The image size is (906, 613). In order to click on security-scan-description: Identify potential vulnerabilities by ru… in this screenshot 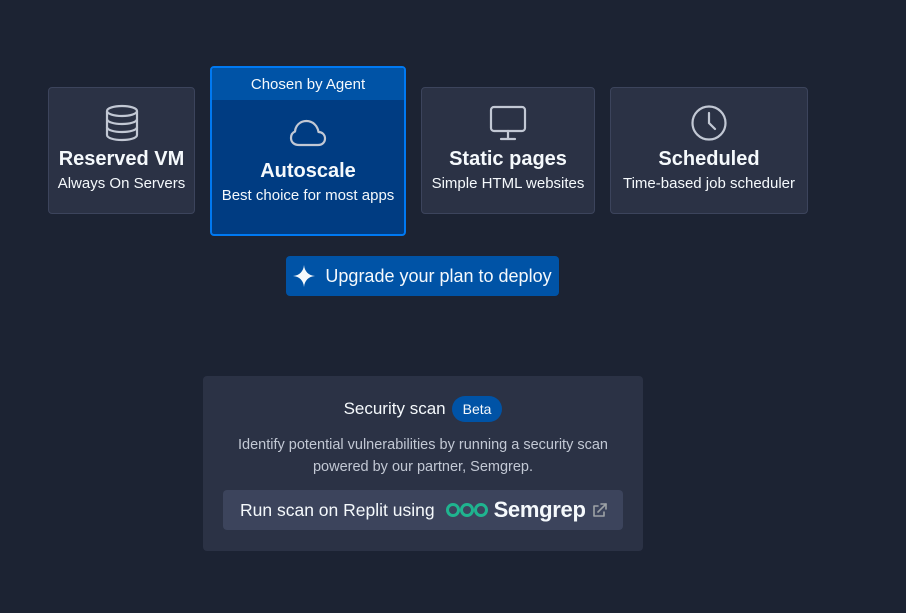, I will do `click(423, 456)`.